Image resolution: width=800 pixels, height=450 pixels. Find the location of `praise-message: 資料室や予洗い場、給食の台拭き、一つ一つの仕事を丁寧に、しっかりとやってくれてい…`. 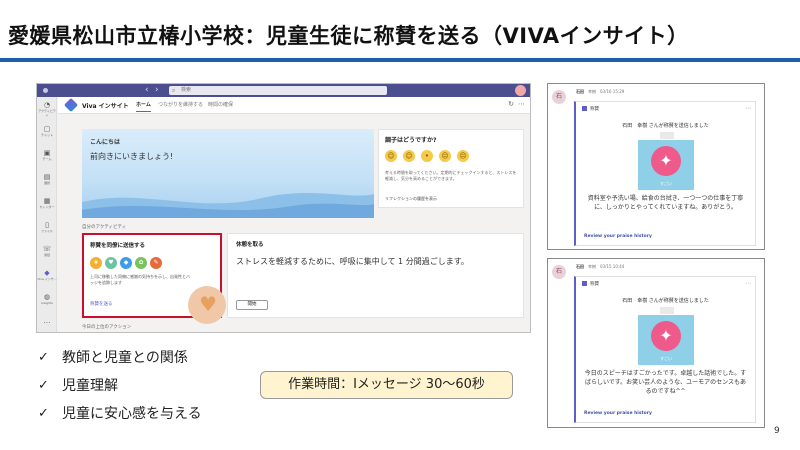

praise-message: 資料室や予洗い場、給食の台拭き、一つ一つの仕事を丁寧に、しっかりとやってくれてい… is located at coordinates (665, 203).